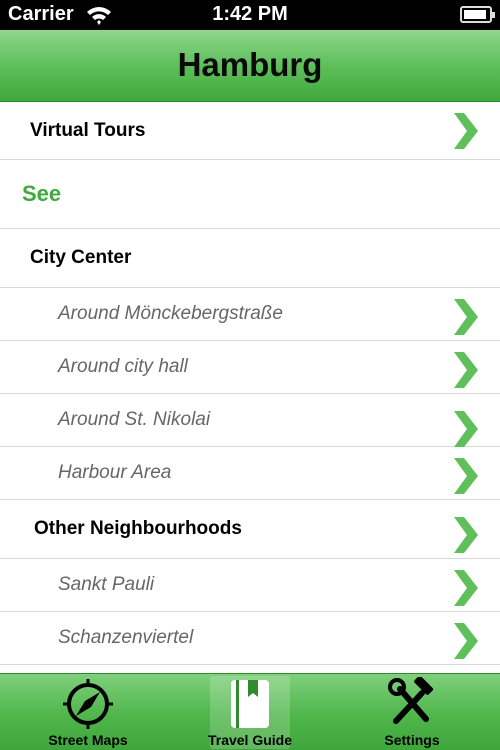 This screenshot has width=500, height=750. What do you see at coordinates (412, 703) in the screenshot?
I see `tools-icon` at bounding box center [412, 703].